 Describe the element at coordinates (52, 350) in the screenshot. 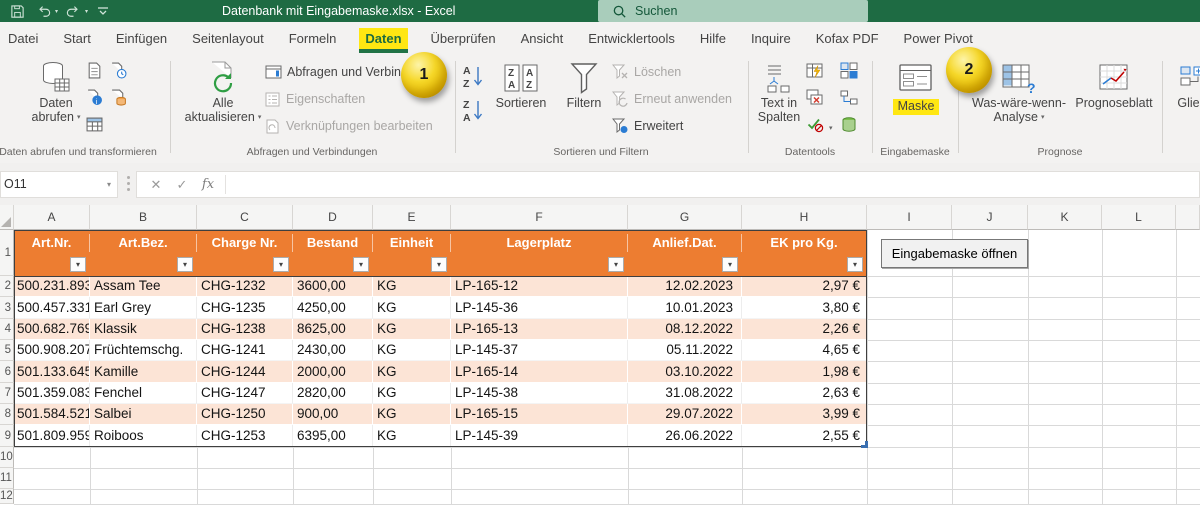

I see `table-cell: 500.908.207` at that location.